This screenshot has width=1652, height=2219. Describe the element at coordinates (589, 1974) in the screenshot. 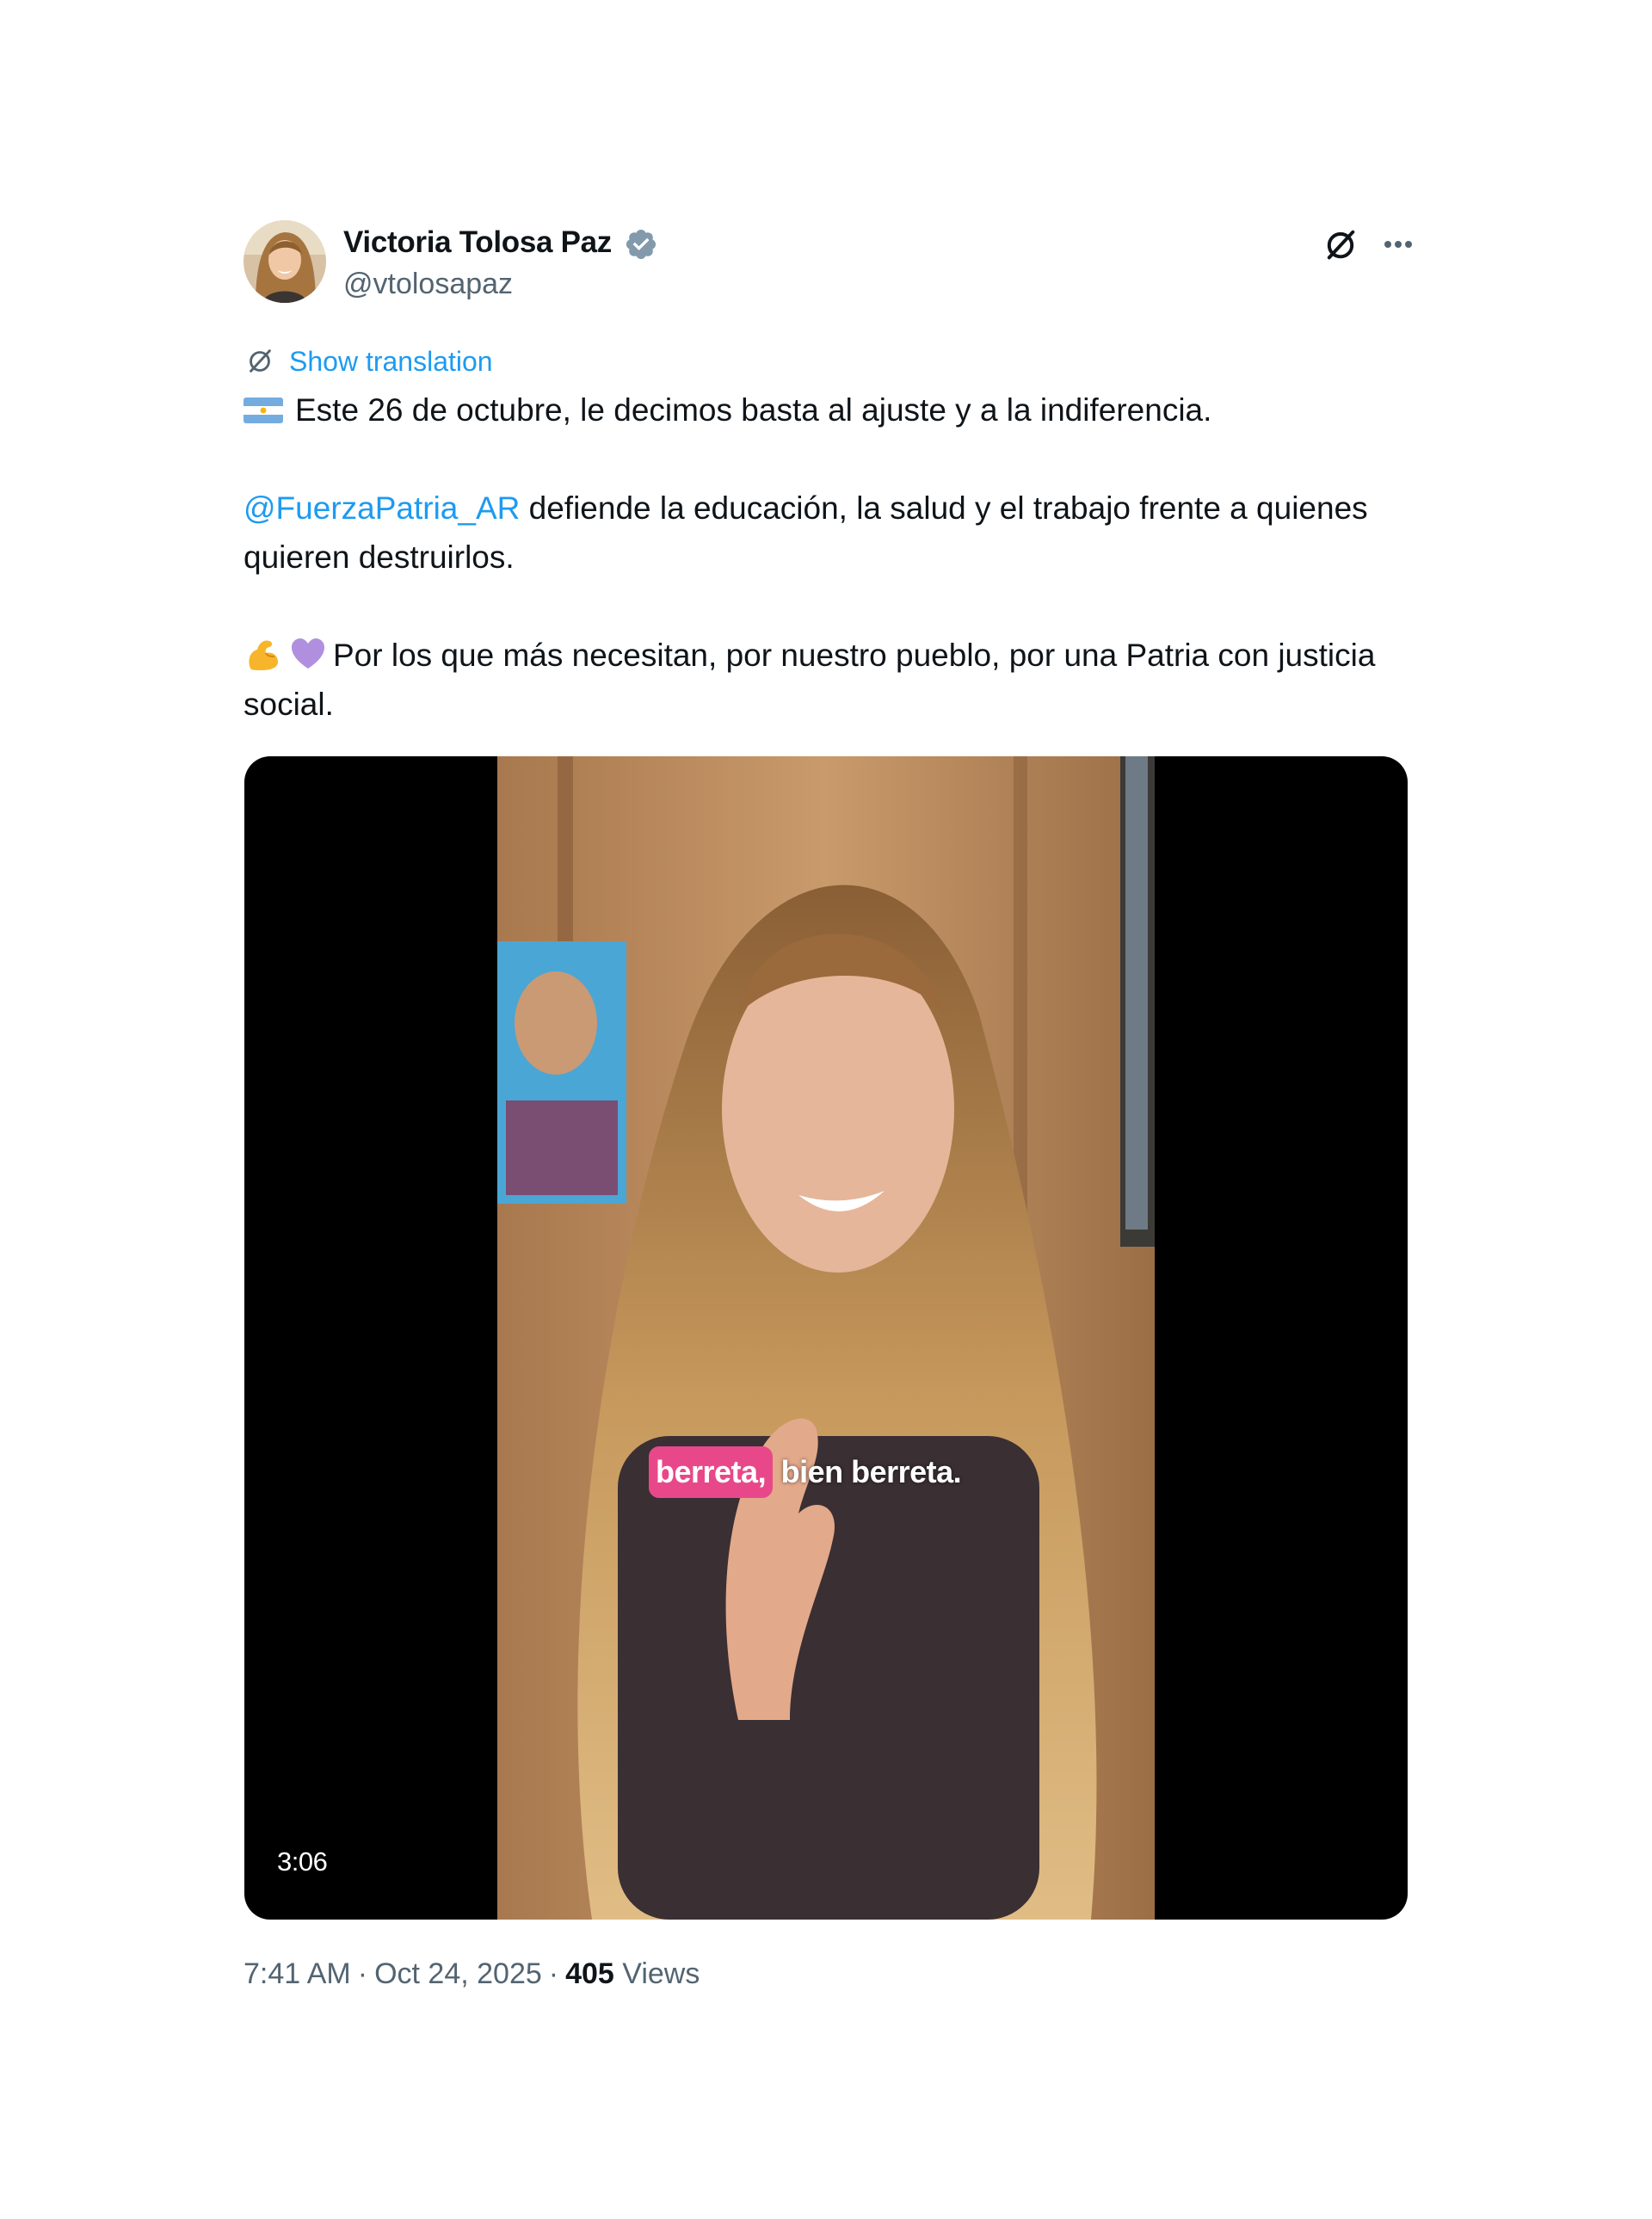

I see `views-count: 405` at that location.